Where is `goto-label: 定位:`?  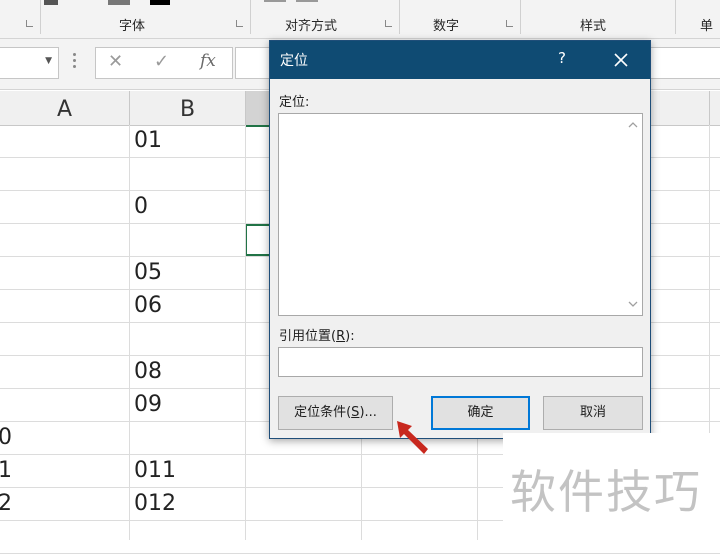 goto-label: 定位: is located at coordinates (294, 102).